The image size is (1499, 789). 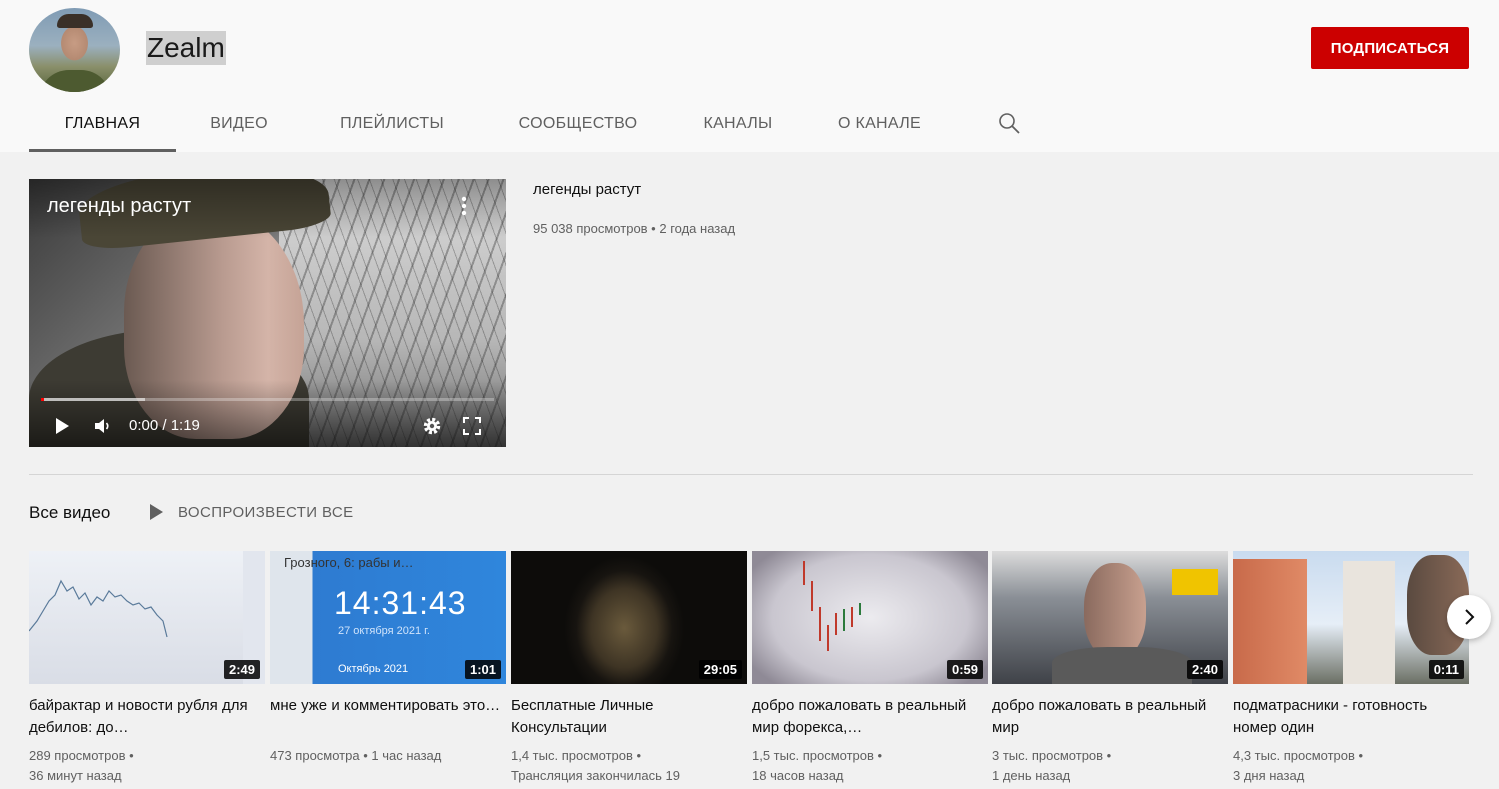 I want to click on video-age: Трансляция закончилась 19, so click(x=595, y=775).